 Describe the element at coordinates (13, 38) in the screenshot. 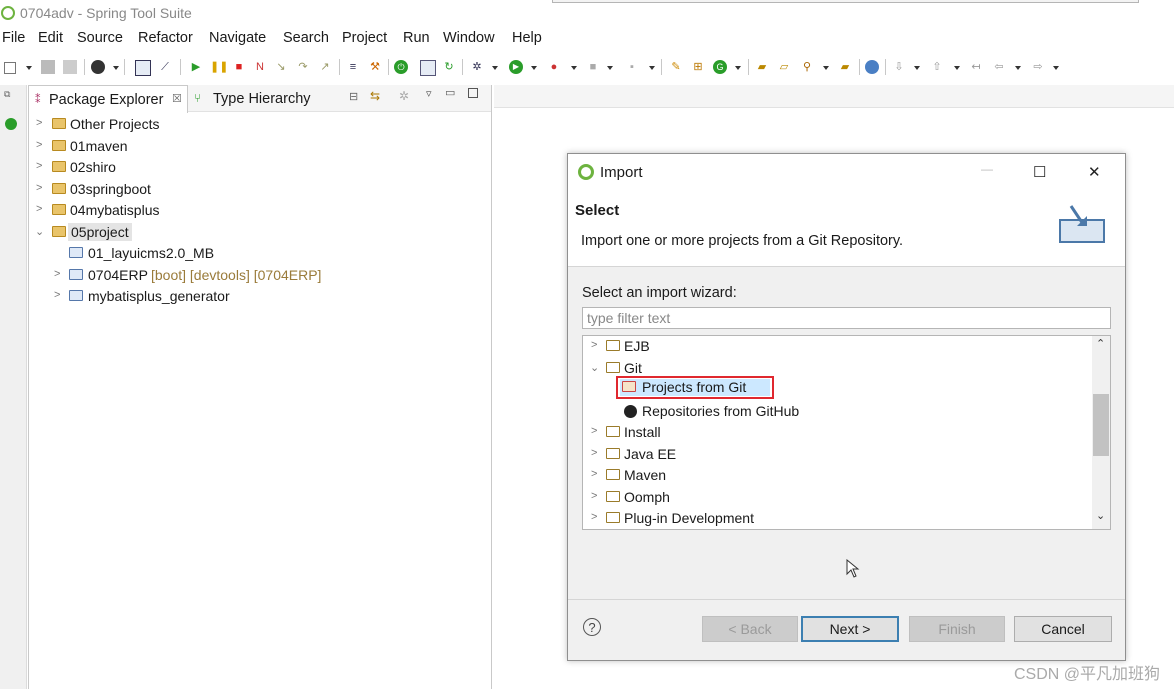

I see `menu-file: File` at that location.